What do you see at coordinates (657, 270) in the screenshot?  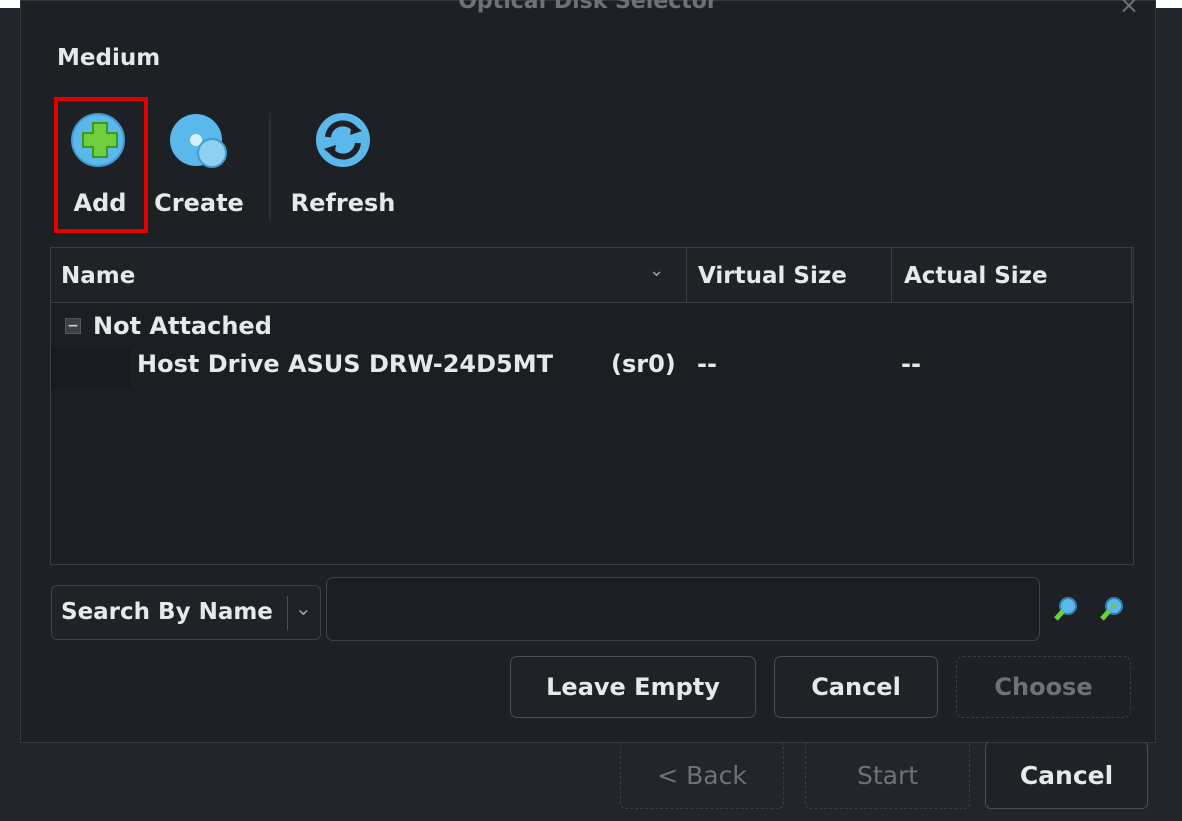 I see `sort-chevron-icon: ⌄` at bounding box center [657, 270].